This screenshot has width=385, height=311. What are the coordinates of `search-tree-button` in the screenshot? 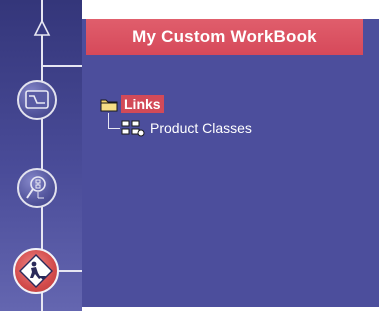 It's located at (37, 188).